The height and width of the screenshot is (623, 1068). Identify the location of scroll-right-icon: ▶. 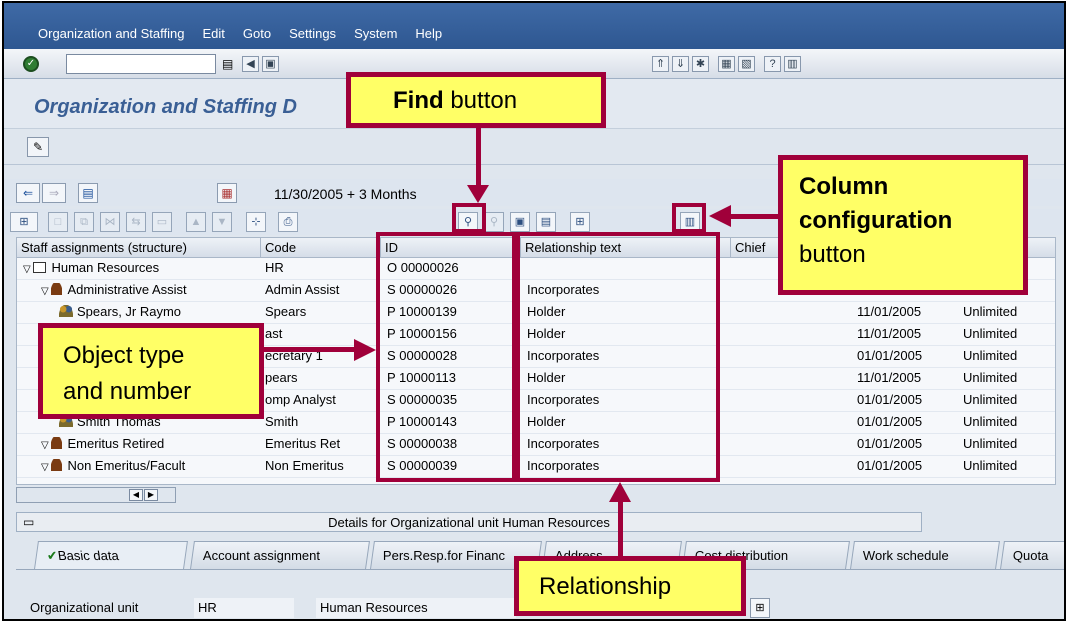
(151, 495).